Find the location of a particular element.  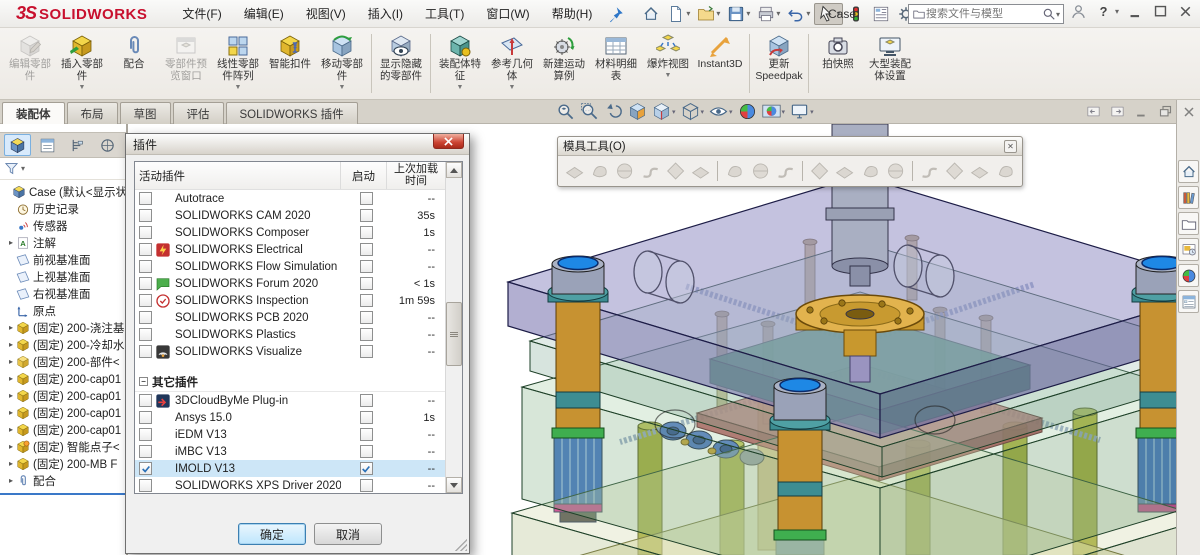

ribbon-component-preview: 零部件预览窗口 is located at coordinates (186, 63).